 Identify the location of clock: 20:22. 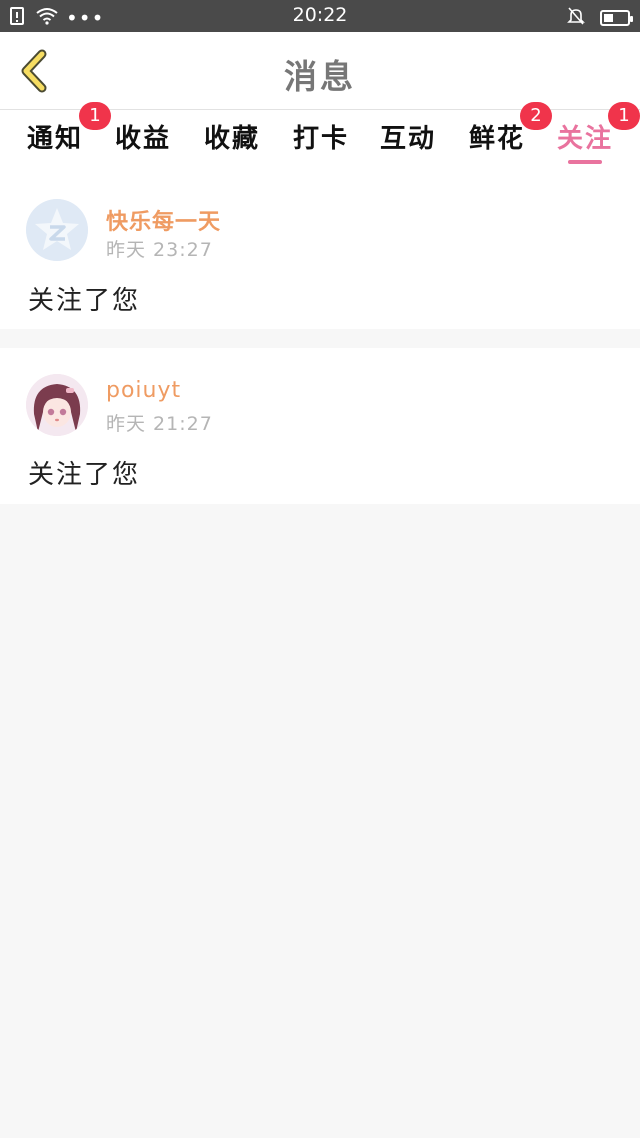
(320, 15).